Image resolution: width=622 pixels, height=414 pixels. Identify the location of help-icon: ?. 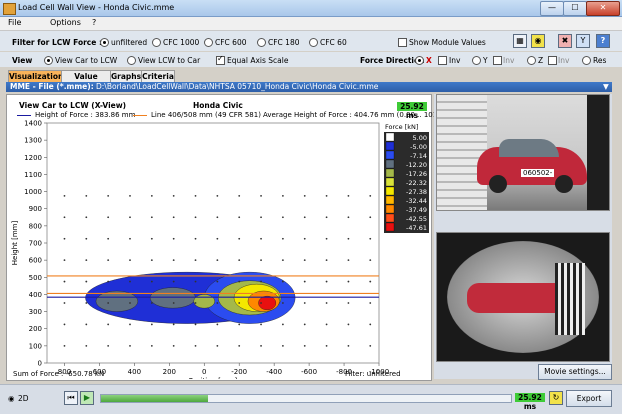
(603, 41).